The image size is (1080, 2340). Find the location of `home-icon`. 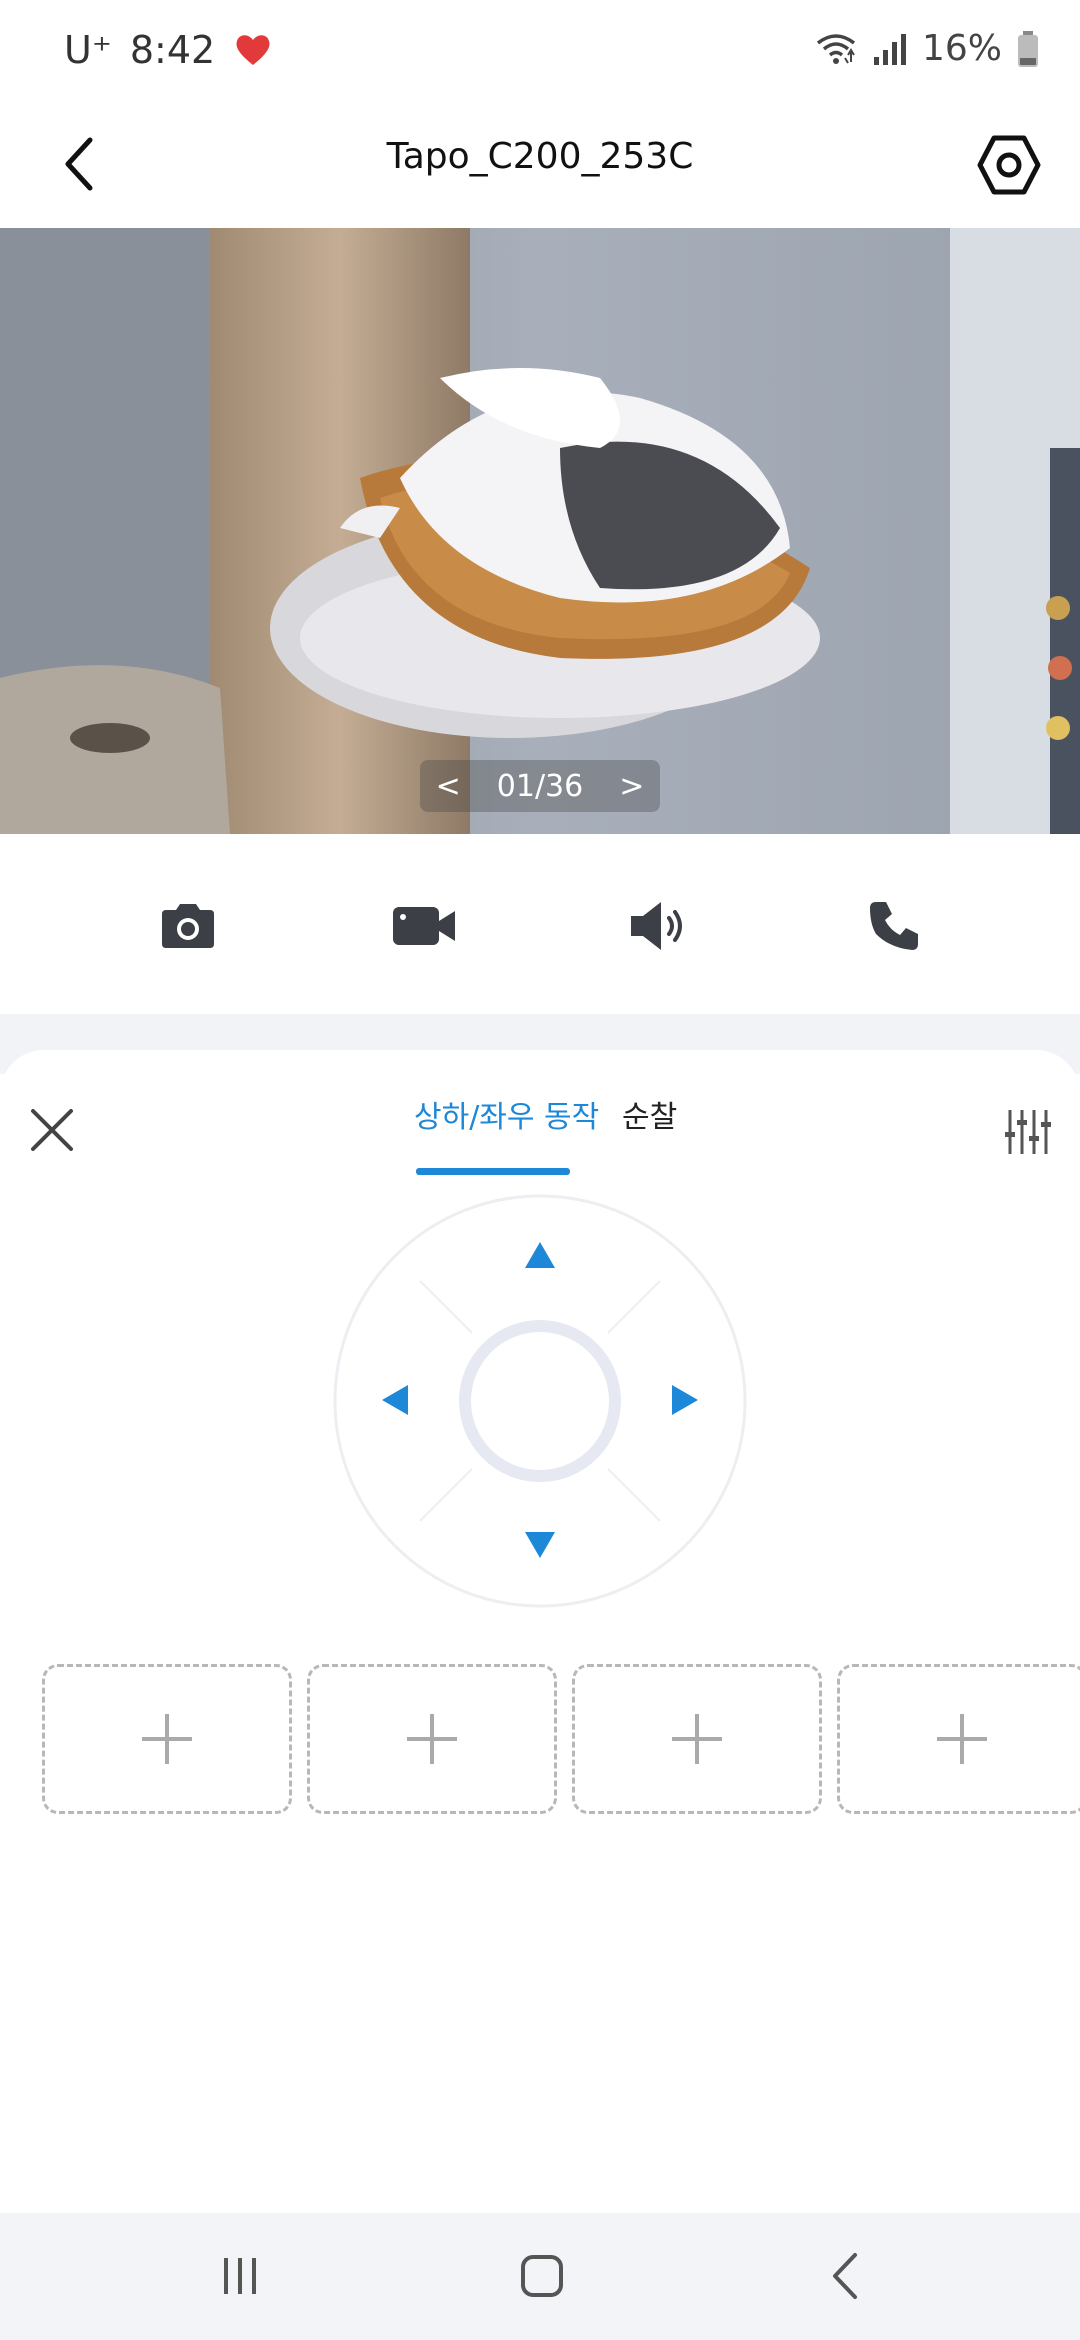

home-icon is located at coordinates (542, 2276).